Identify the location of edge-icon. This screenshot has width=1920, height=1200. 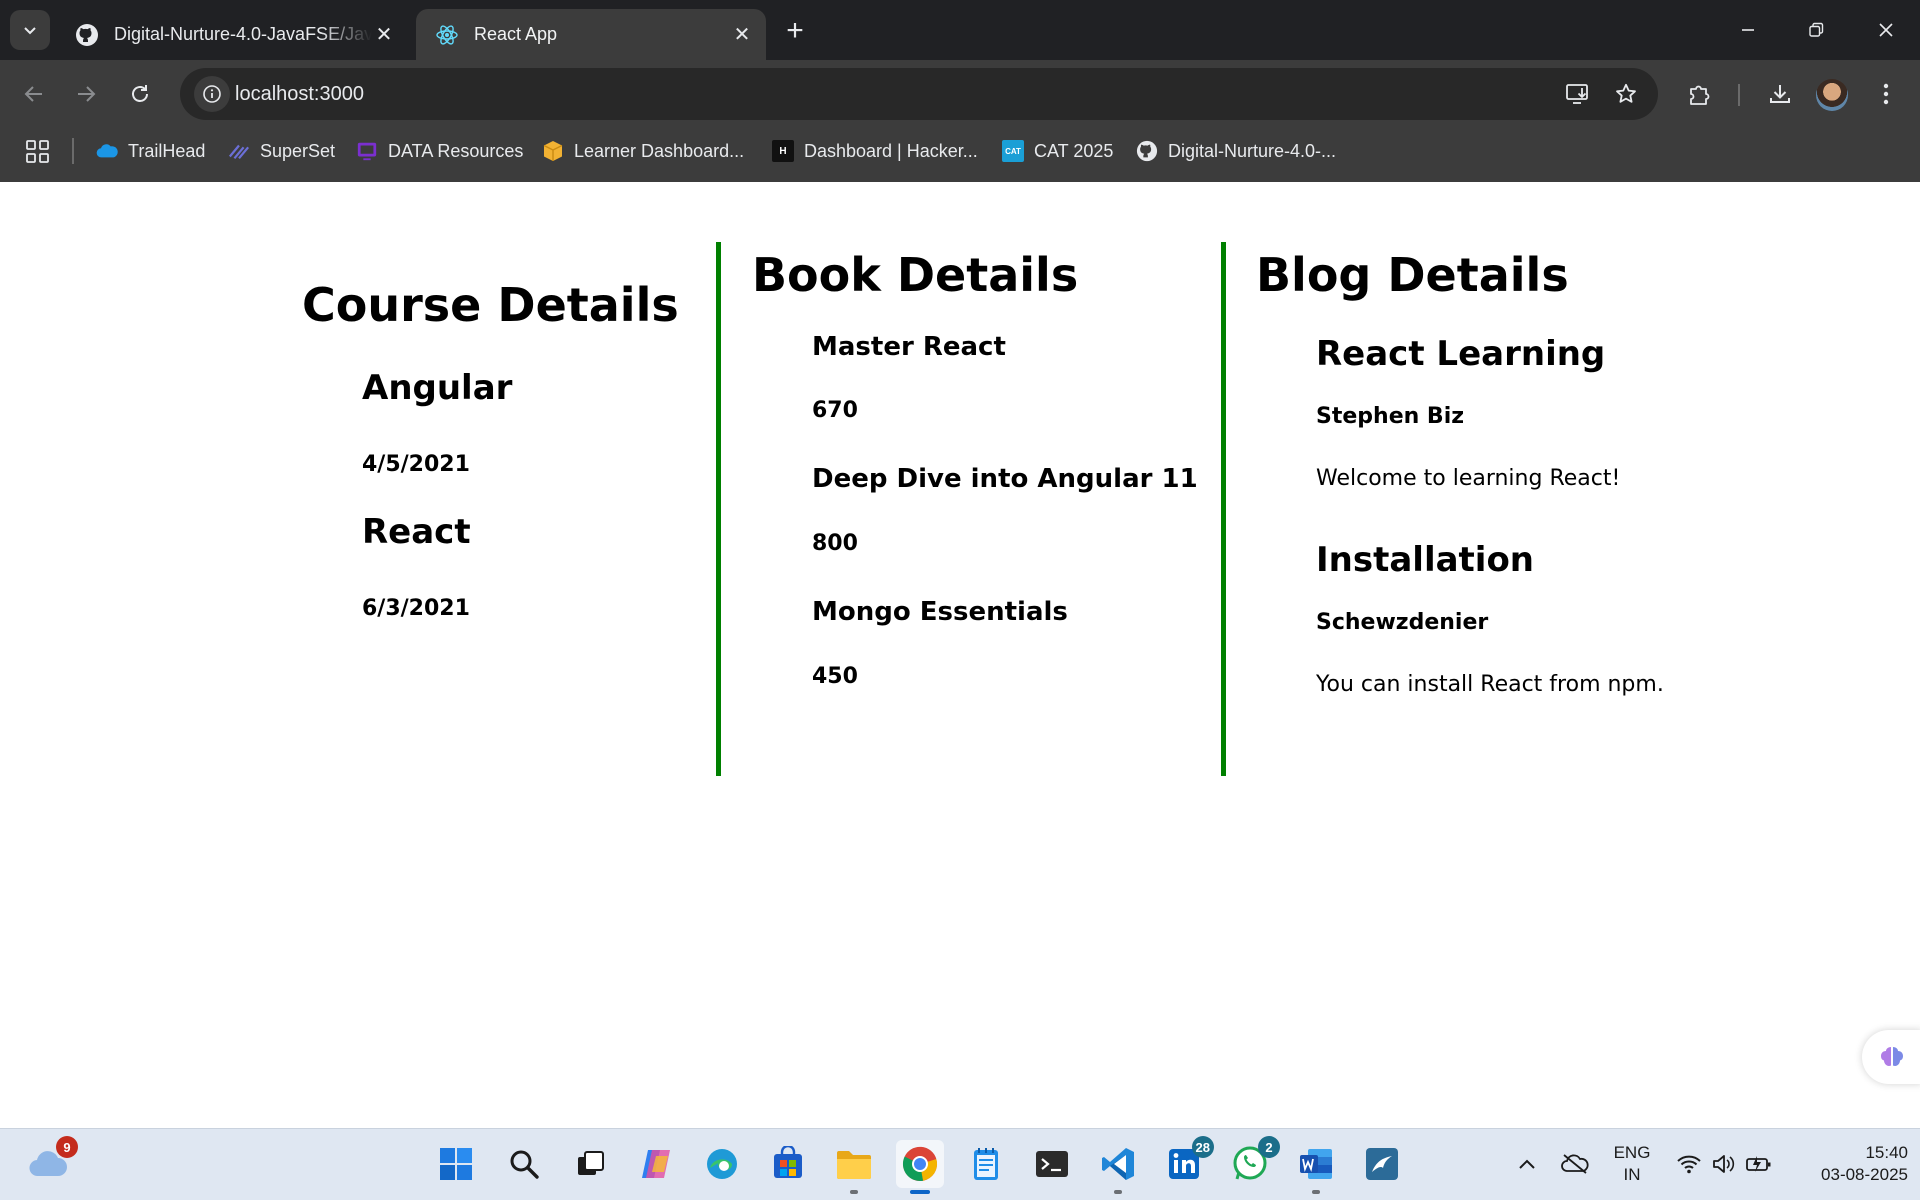
(722, 1164).